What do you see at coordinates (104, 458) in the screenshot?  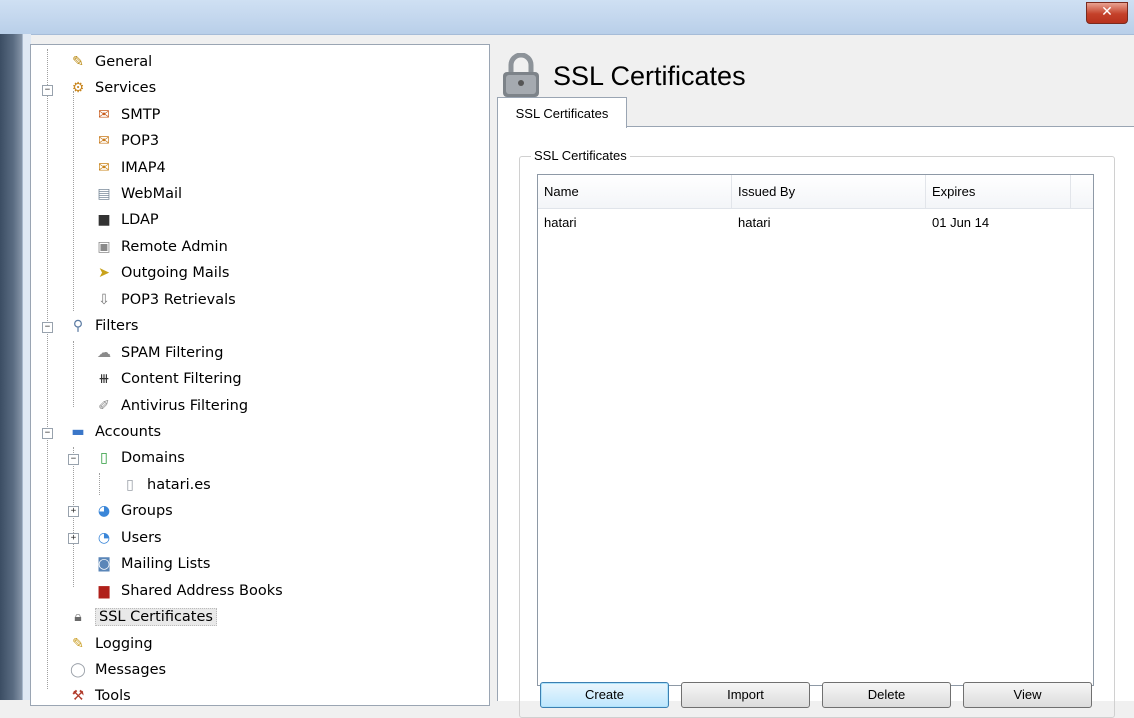 I see `domains-icon: ▯` at bounding box center [104, 458].